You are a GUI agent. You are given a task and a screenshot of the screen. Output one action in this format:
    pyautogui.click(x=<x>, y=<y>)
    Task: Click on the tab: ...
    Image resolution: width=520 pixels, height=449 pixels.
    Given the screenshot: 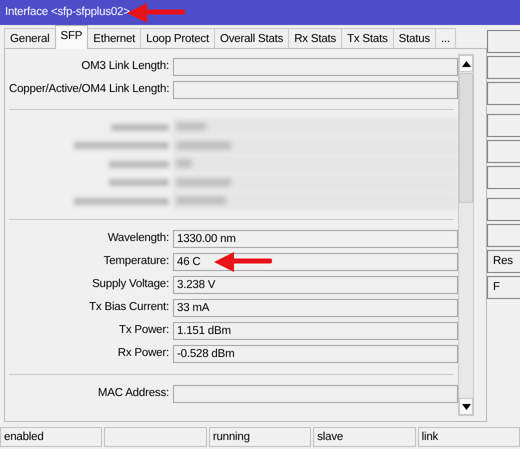 What is the action you would take?
    pyautogui.click(x=445, y=38)
    